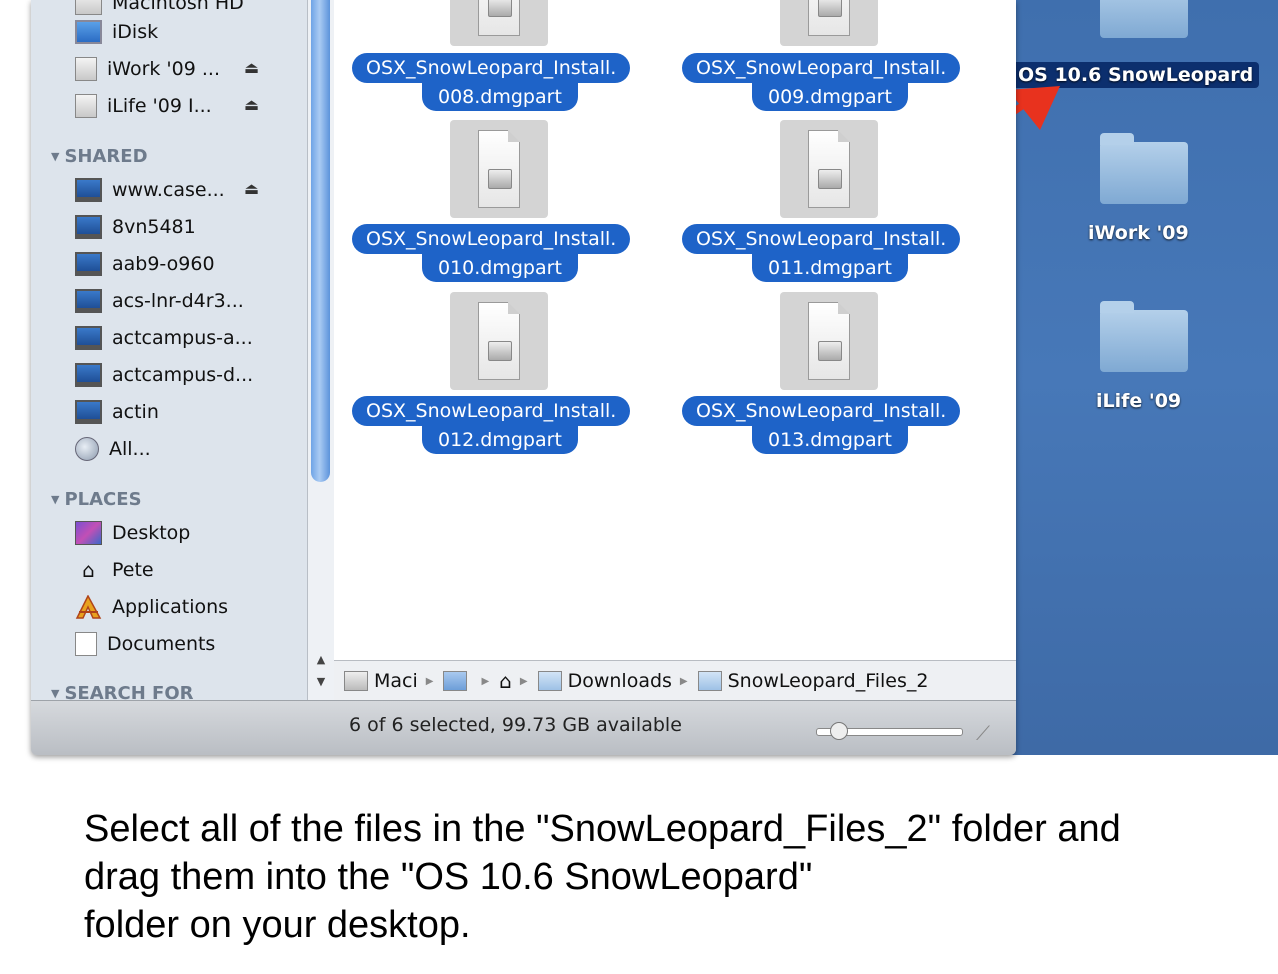  Describe the element at coordinates (88, 533) in the screenshot. I see `desktop-icon` at that location.